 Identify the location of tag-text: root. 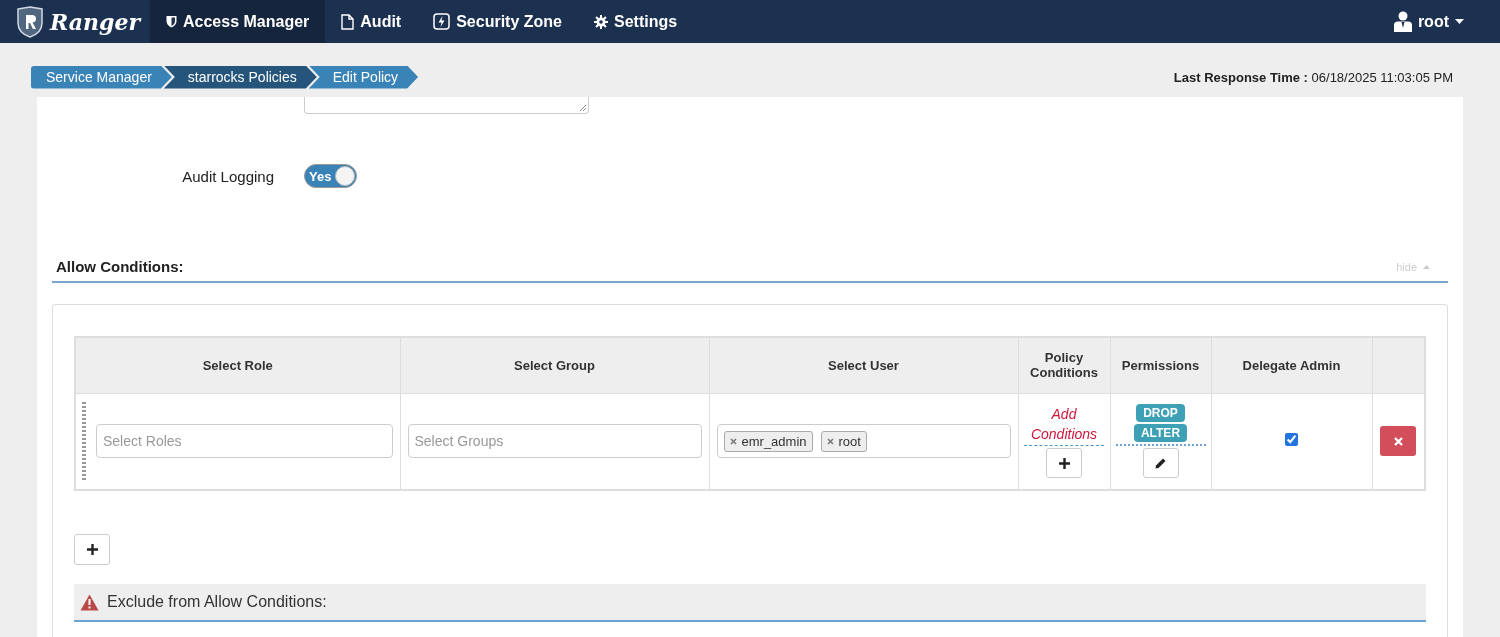
(849, 441).